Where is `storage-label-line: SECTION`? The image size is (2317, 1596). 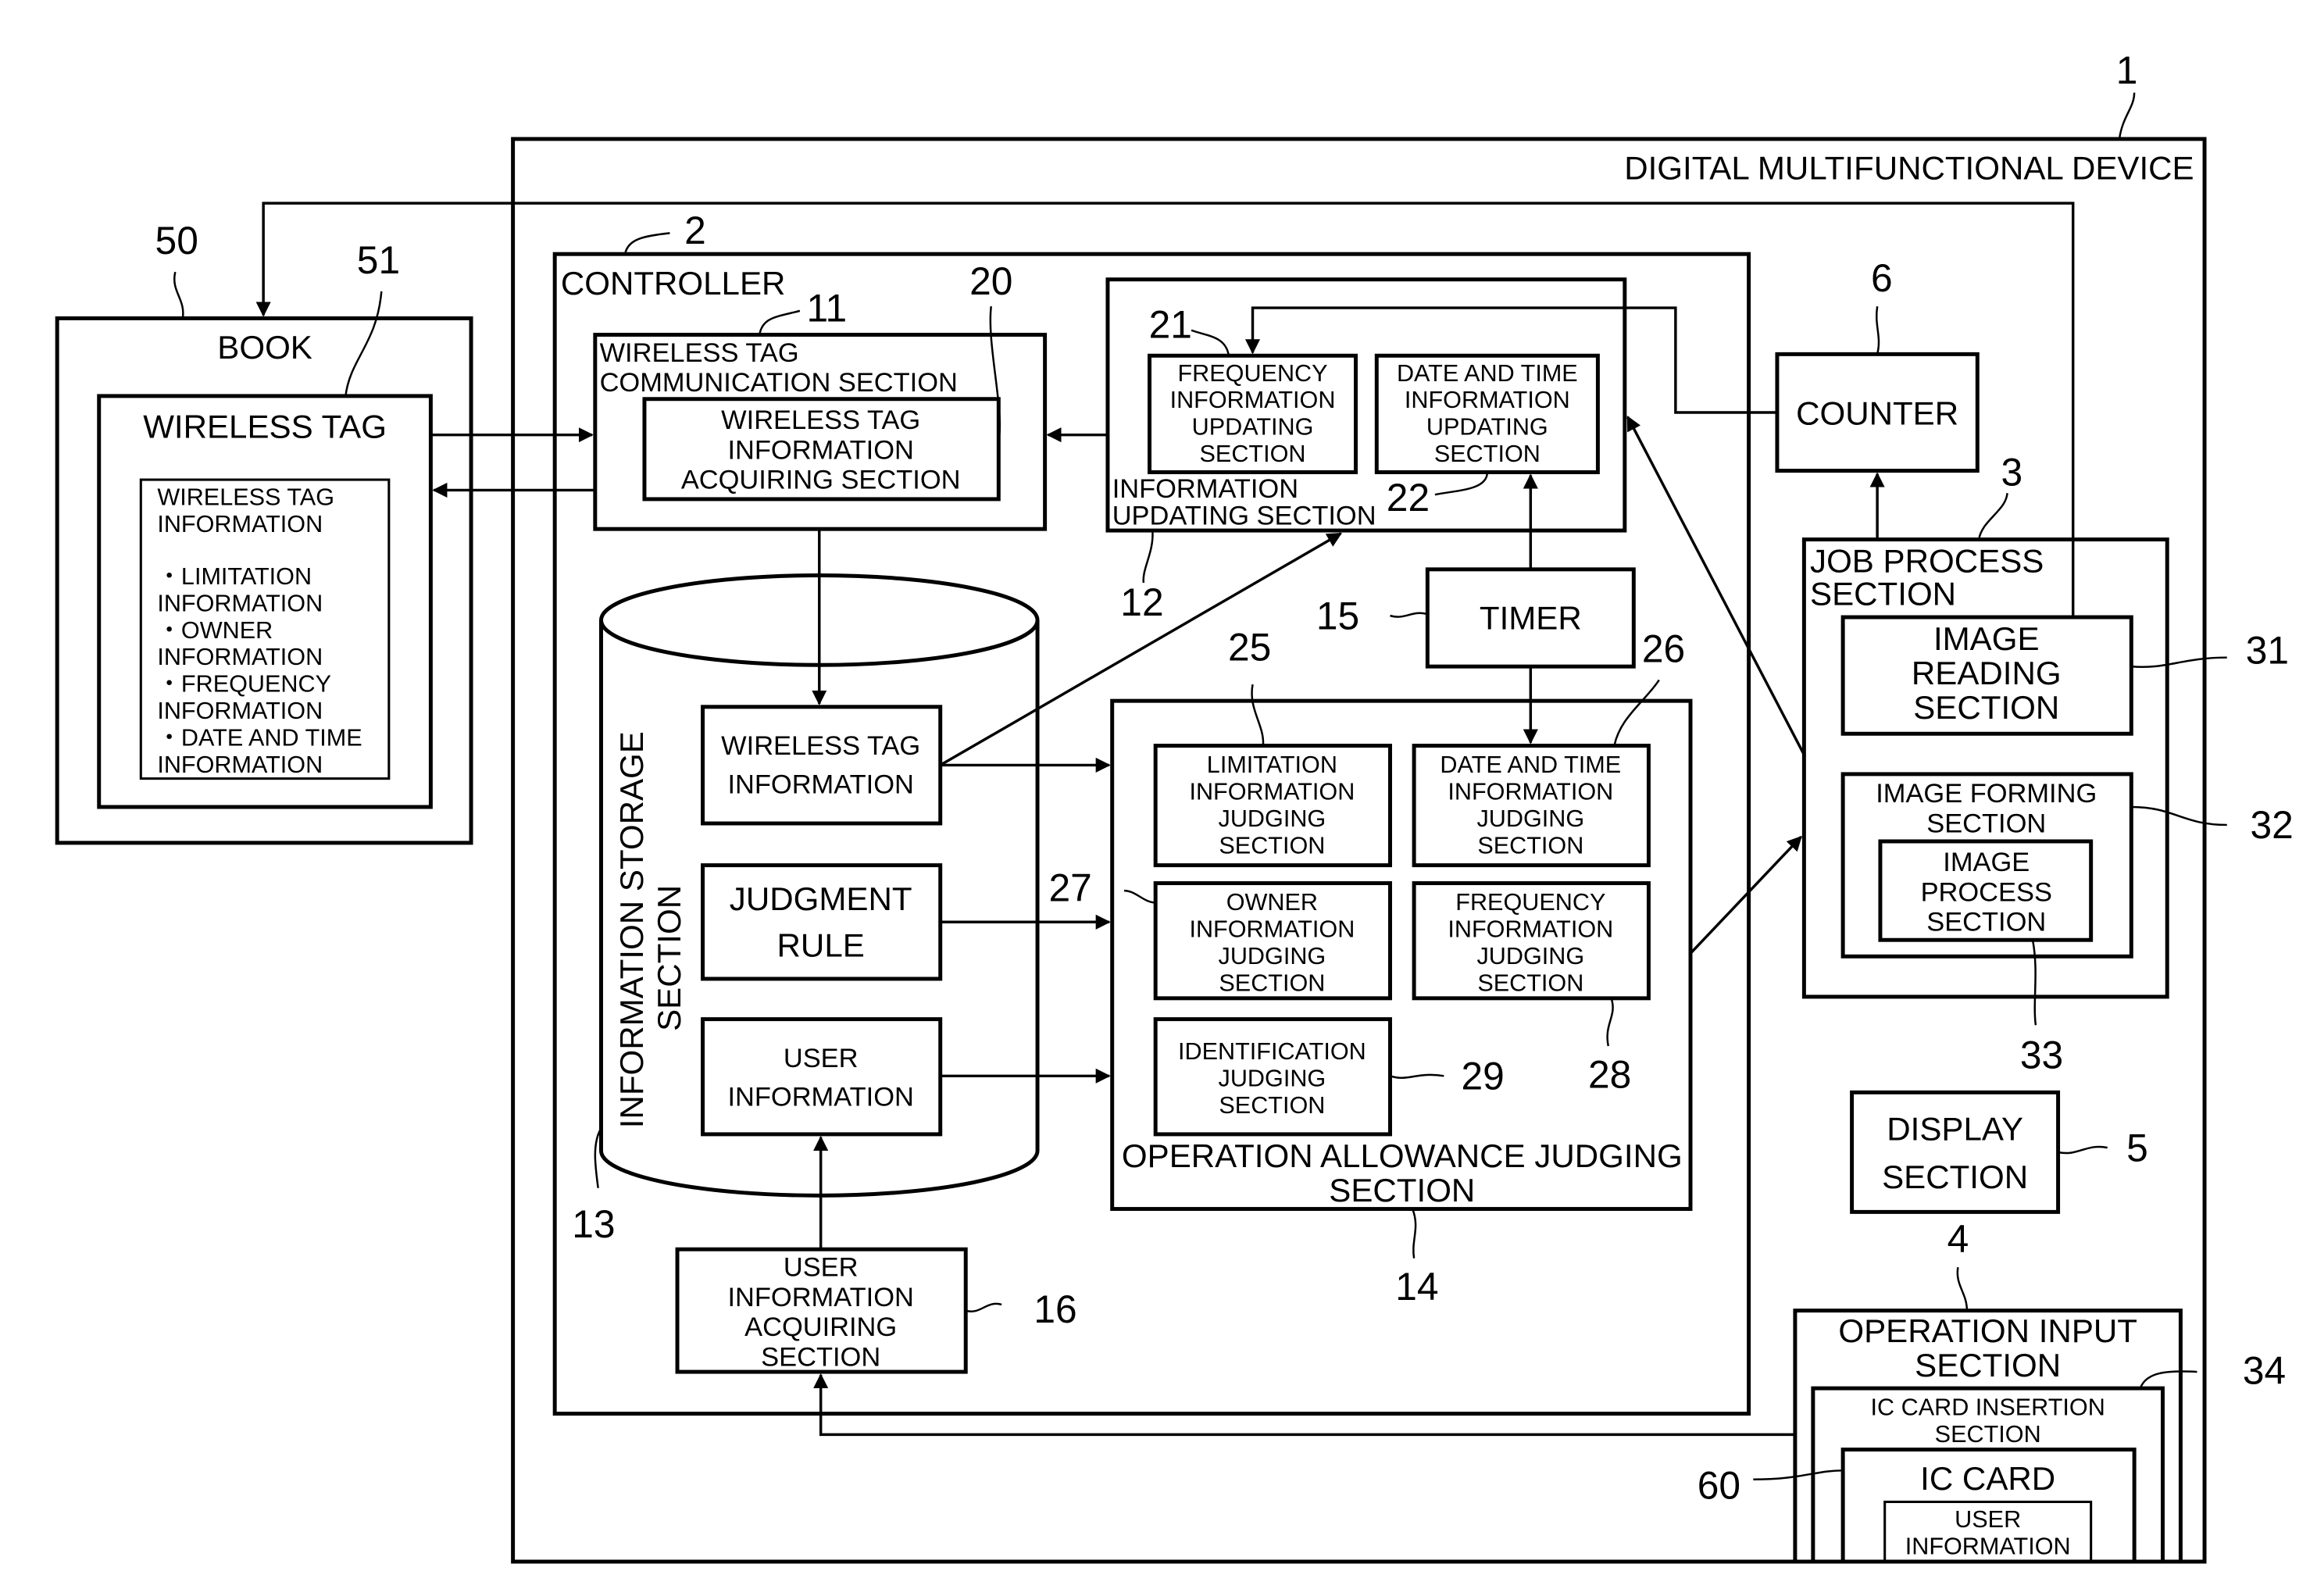 storage-label-line: SECTION is located at coordinates (669, 958).